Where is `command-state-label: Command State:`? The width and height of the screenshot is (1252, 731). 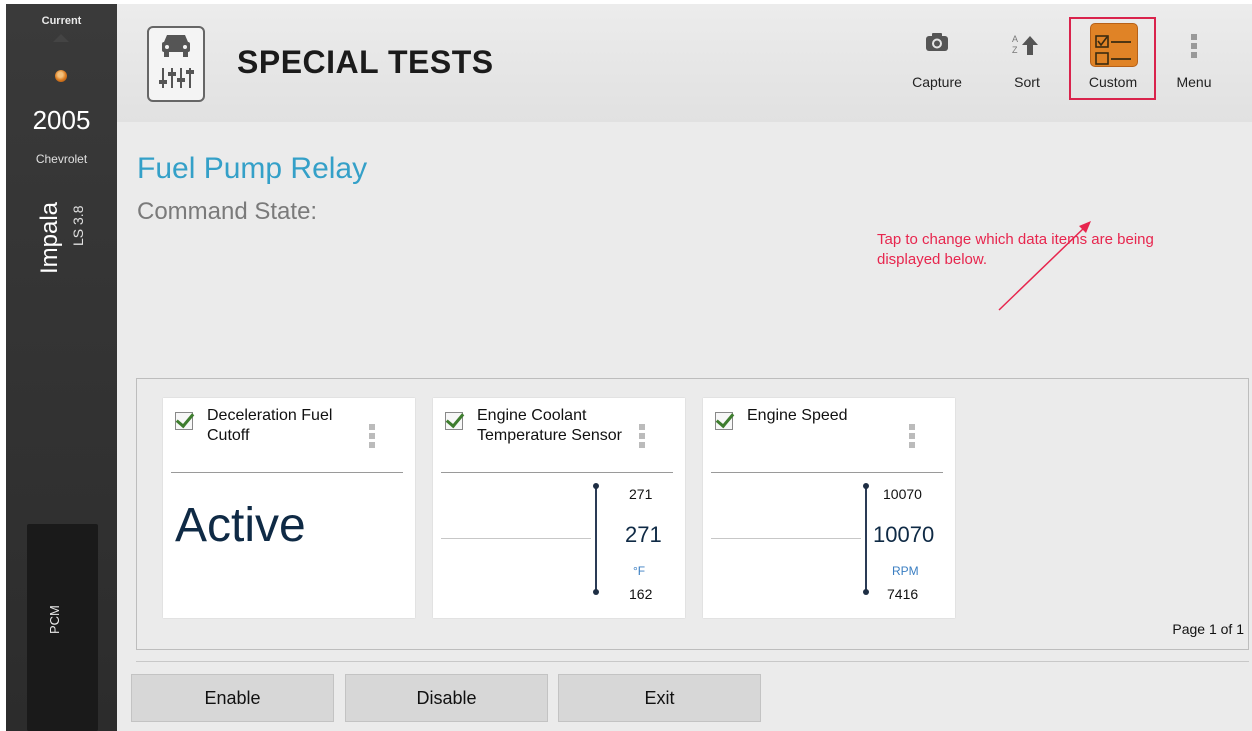 command-state-label: Command State: is located at coordinates (227, 211).